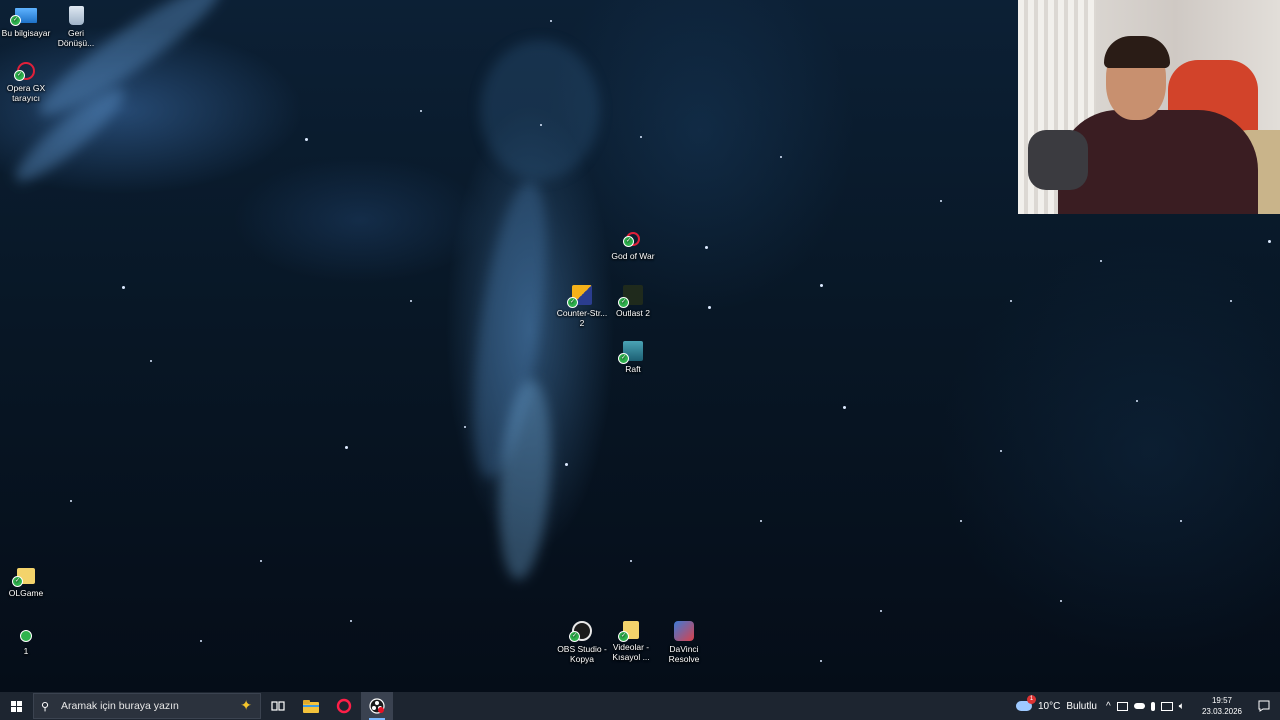  Describe the element at coordinates (633, 313) in the screenshot. I see `icon-label: Outlast 2` at that location.